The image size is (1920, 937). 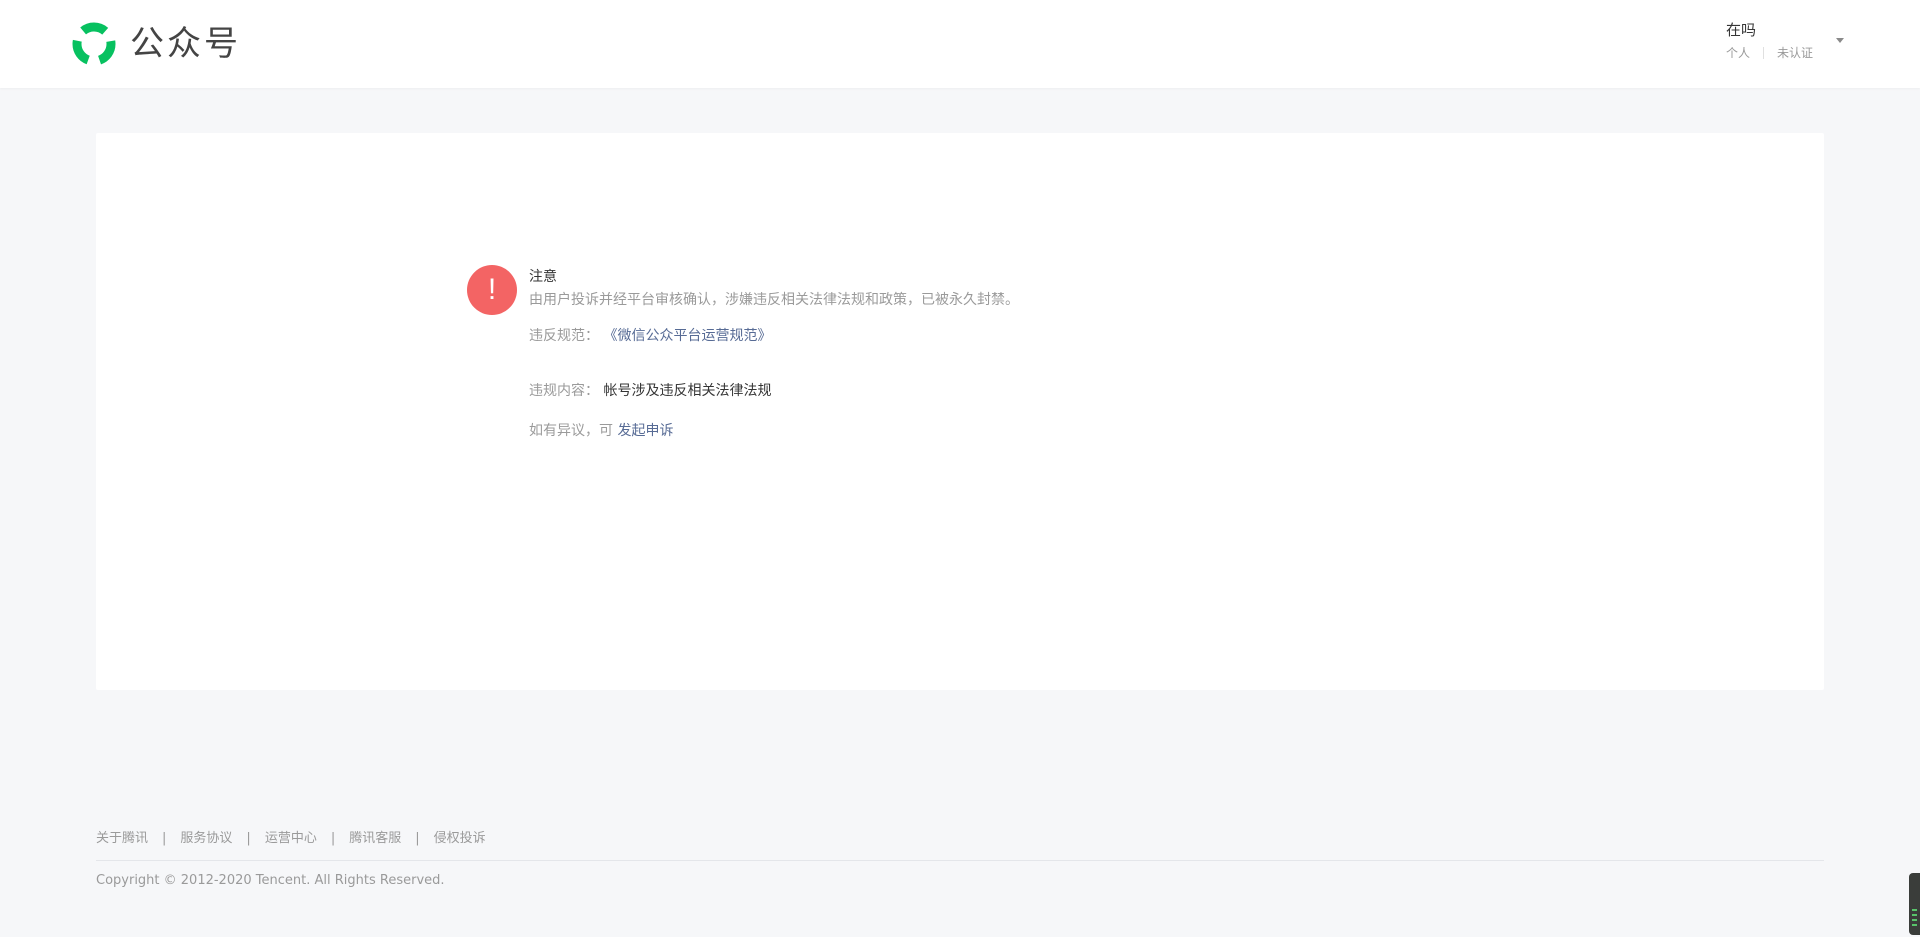 I want to click on caret-down-icon, so click(x=1840, y=40).